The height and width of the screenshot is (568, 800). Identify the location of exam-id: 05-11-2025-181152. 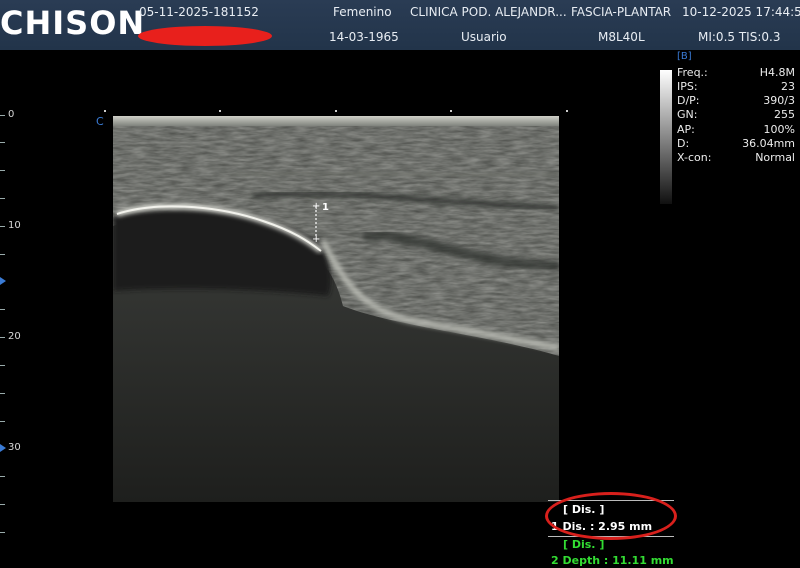
(199, 12).